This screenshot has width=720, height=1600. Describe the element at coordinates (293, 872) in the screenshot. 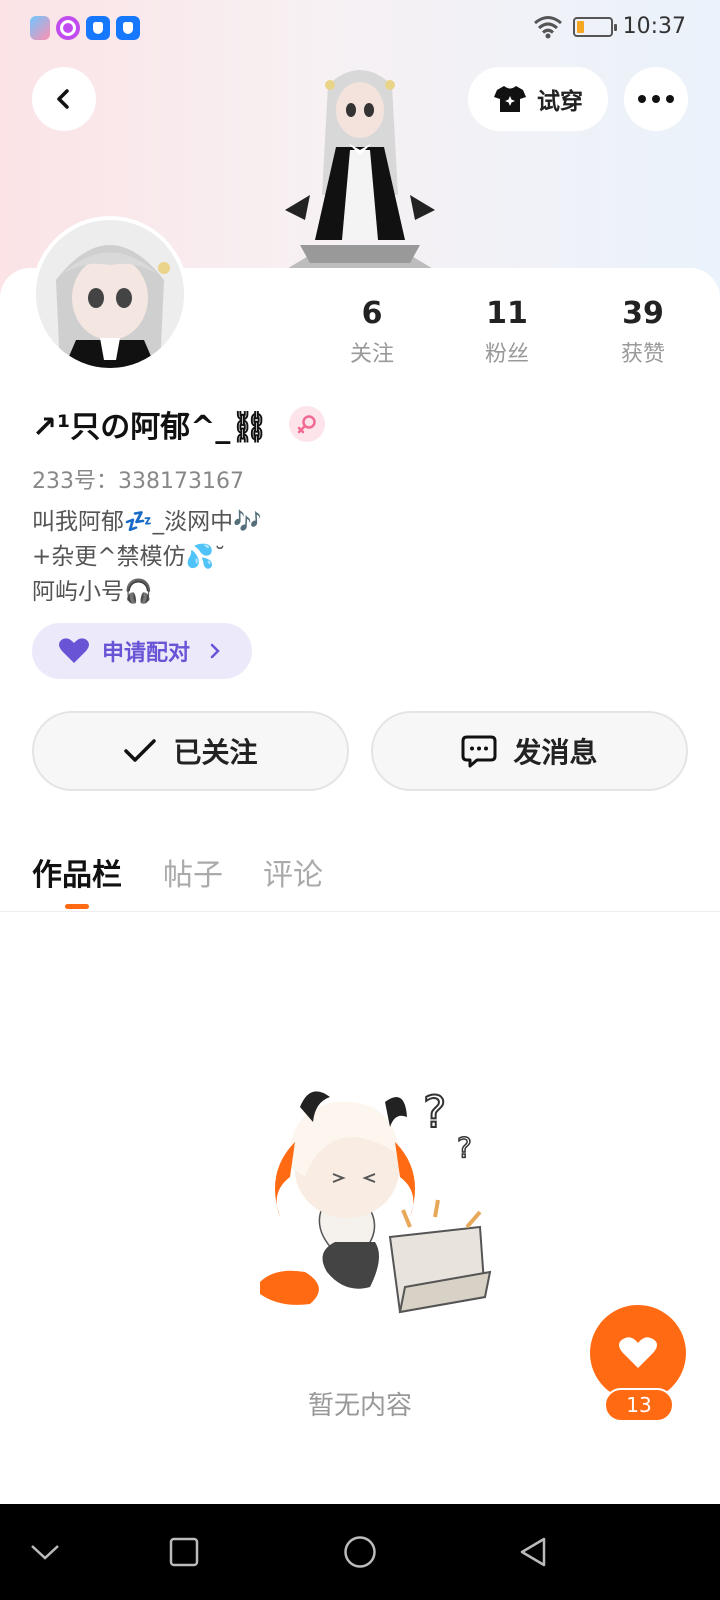

I see `tab-comments: 评论` at that location.